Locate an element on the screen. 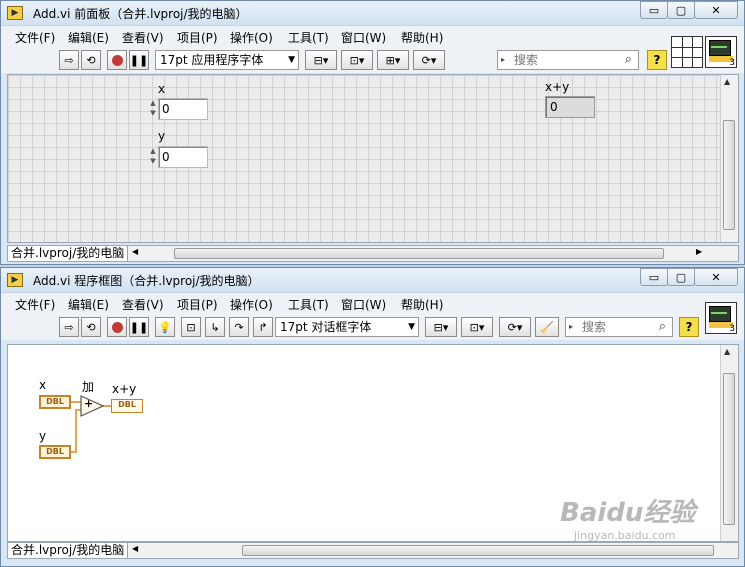  step-over-icon: ↷ is located at coordinates (239, 327).